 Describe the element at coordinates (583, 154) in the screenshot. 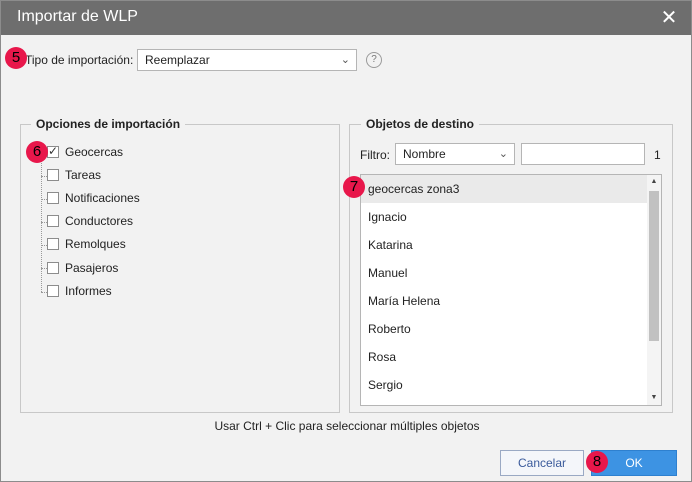

I see `filter-input` at that location.